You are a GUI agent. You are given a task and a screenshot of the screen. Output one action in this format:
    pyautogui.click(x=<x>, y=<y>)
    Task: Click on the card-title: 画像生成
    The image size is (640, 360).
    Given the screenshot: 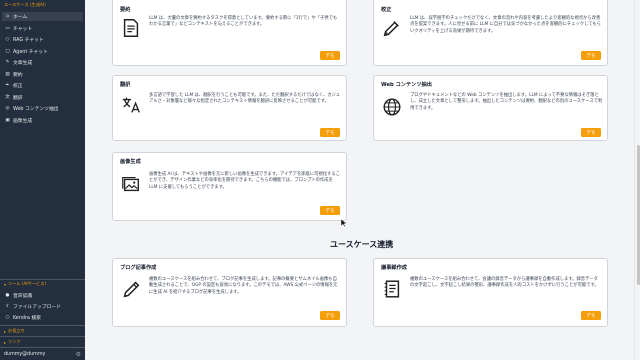 What is the action you would take?
    pyautogui.click(x=130, y=162)
    